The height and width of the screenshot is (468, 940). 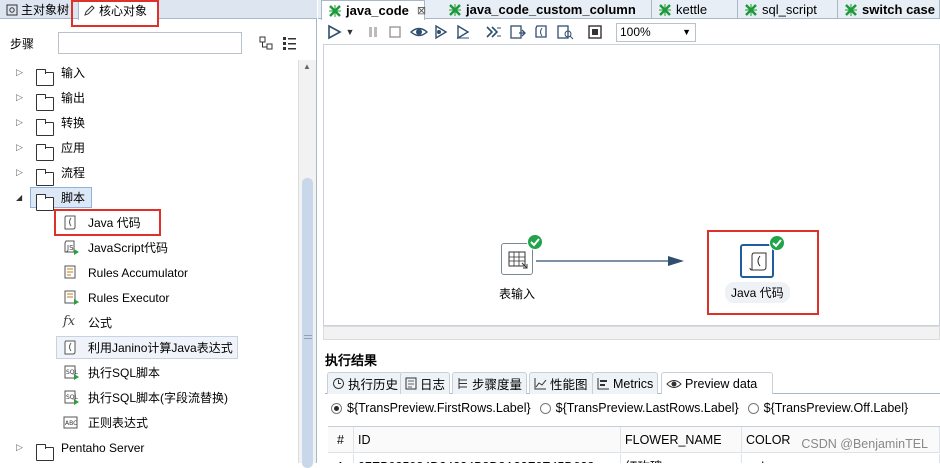 I want to click on explore-db-icon, so click(x=565, y=32).